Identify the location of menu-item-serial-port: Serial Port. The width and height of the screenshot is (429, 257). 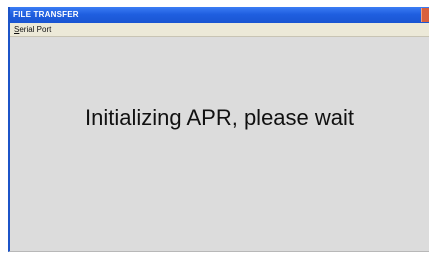
(32, 29).